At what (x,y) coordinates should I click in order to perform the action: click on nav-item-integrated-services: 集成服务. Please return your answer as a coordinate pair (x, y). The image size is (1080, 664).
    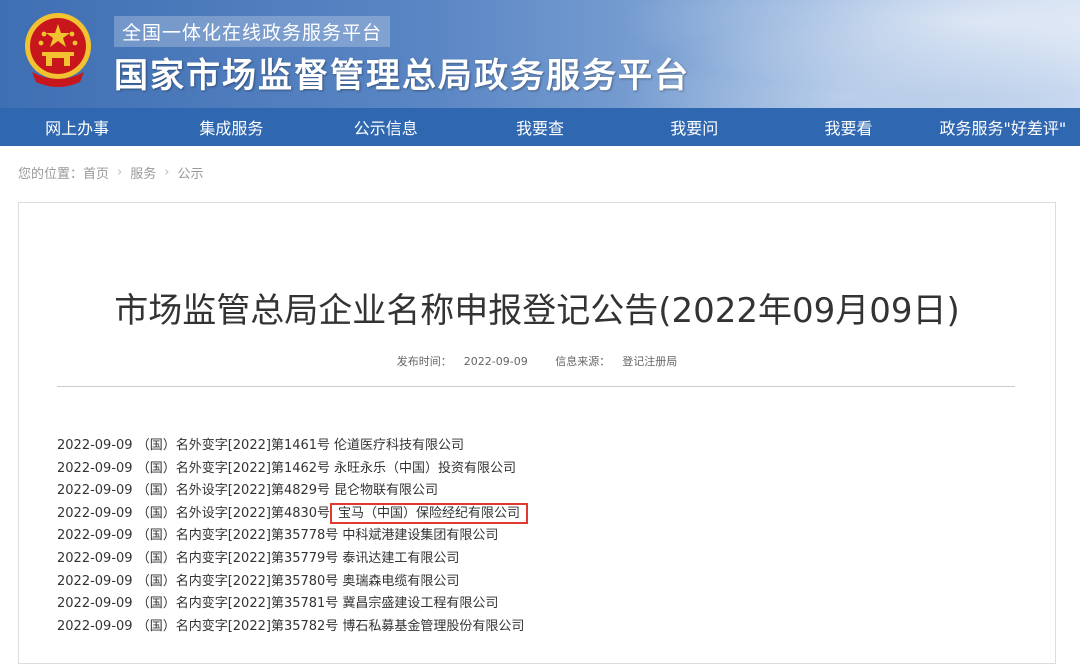
    Looking at the image, I should click on (231, 127).